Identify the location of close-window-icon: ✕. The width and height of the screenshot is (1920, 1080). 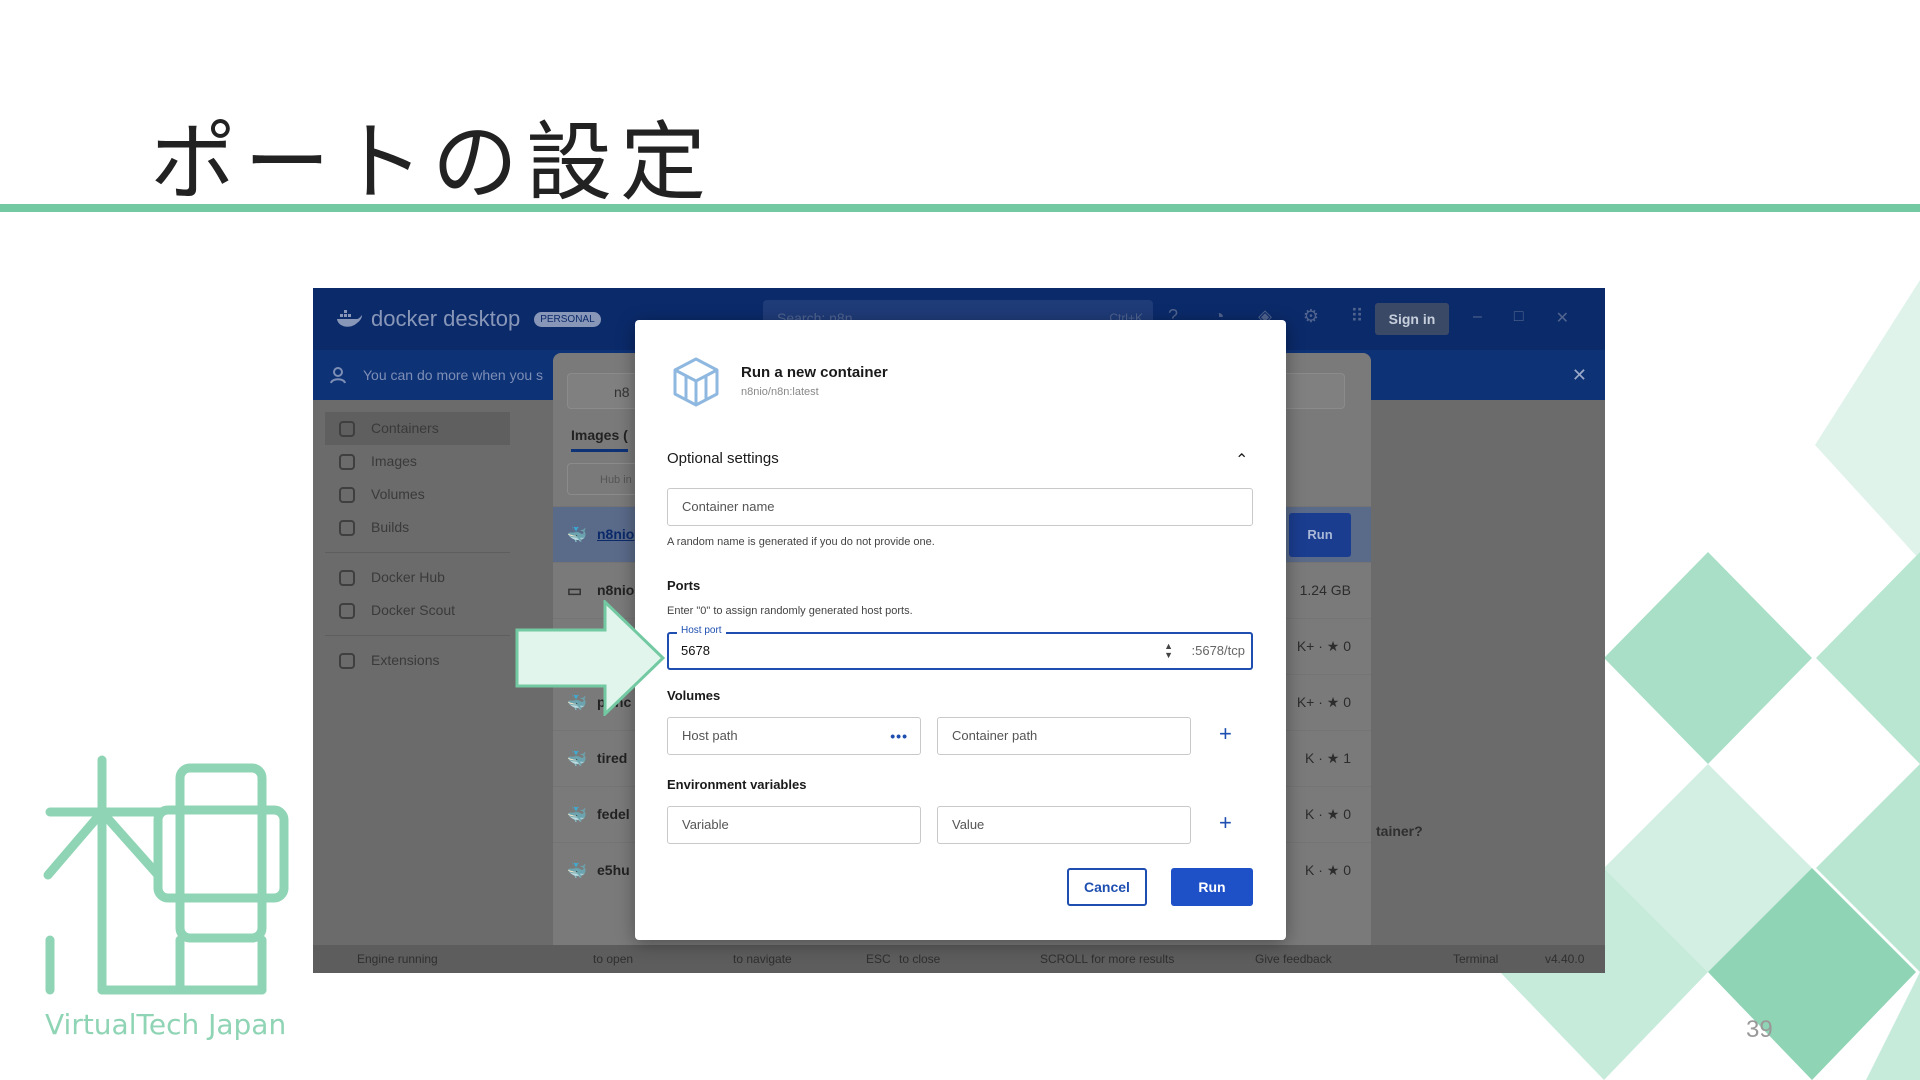
(1562, 318).